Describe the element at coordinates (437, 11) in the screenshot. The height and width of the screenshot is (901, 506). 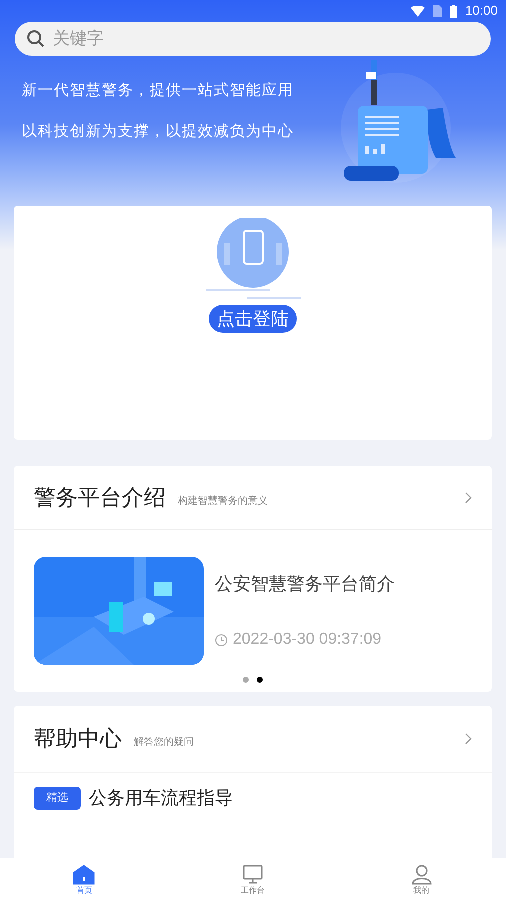
I see `no-sim-icon` at that location.